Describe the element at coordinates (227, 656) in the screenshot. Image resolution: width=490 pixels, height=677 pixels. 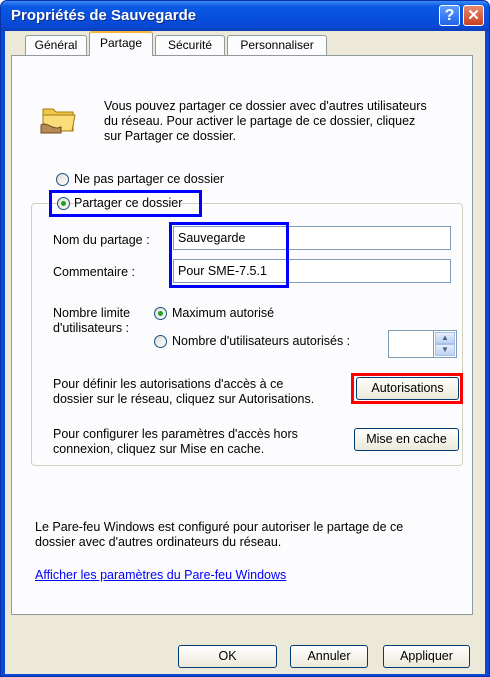
I see `ok-button: OK` at that location.